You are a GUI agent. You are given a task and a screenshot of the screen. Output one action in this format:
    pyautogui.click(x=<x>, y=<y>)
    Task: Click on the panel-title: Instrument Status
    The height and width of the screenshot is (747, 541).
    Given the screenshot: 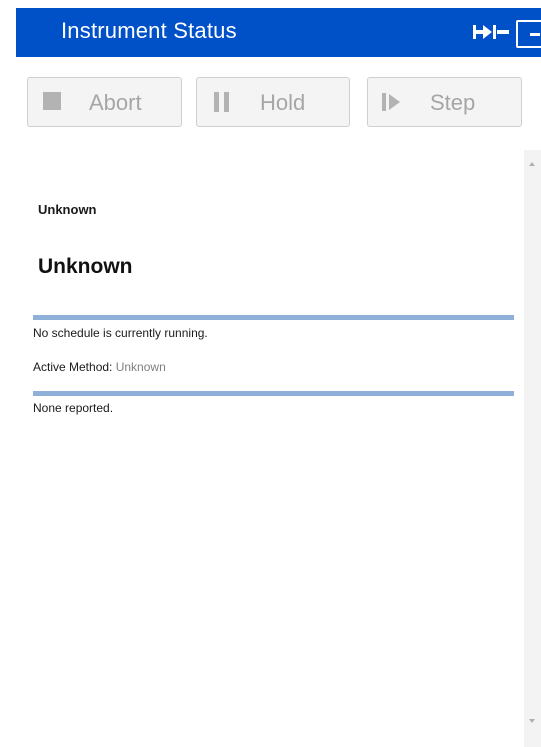 What is the action you would take?
    pyautogui.click(x=149, y=30)
    